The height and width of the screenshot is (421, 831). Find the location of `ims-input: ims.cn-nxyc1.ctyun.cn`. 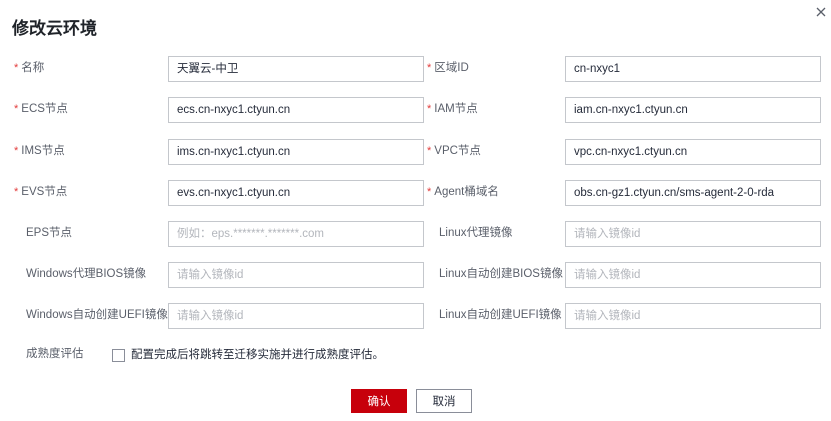

ims-input: ims.cn-nxyc1.ctyun.cn is located at coordinates (296, 152).